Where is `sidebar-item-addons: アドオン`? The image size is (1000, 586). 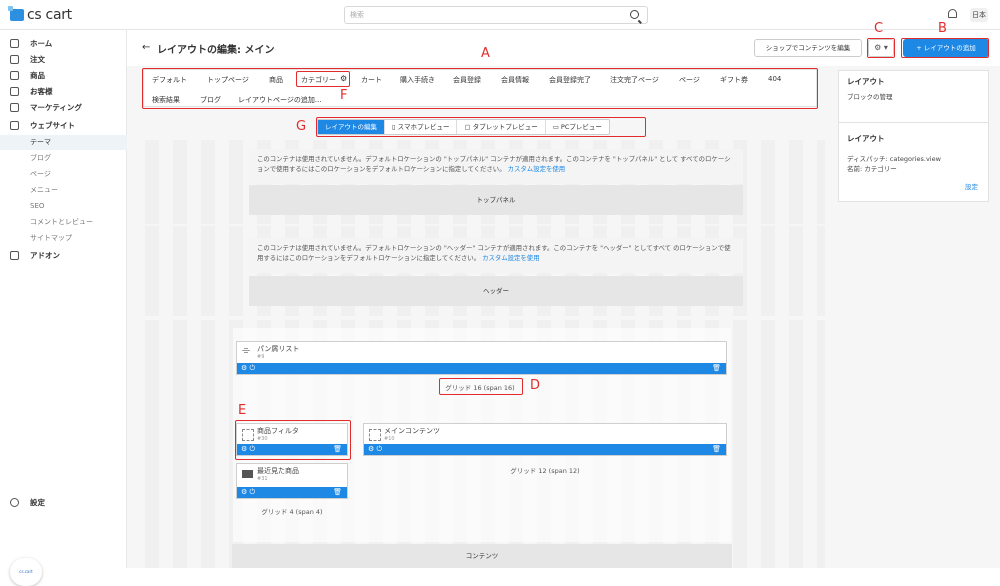
sidebar-item-addons: アドオン is located at coordinates (63, 255).